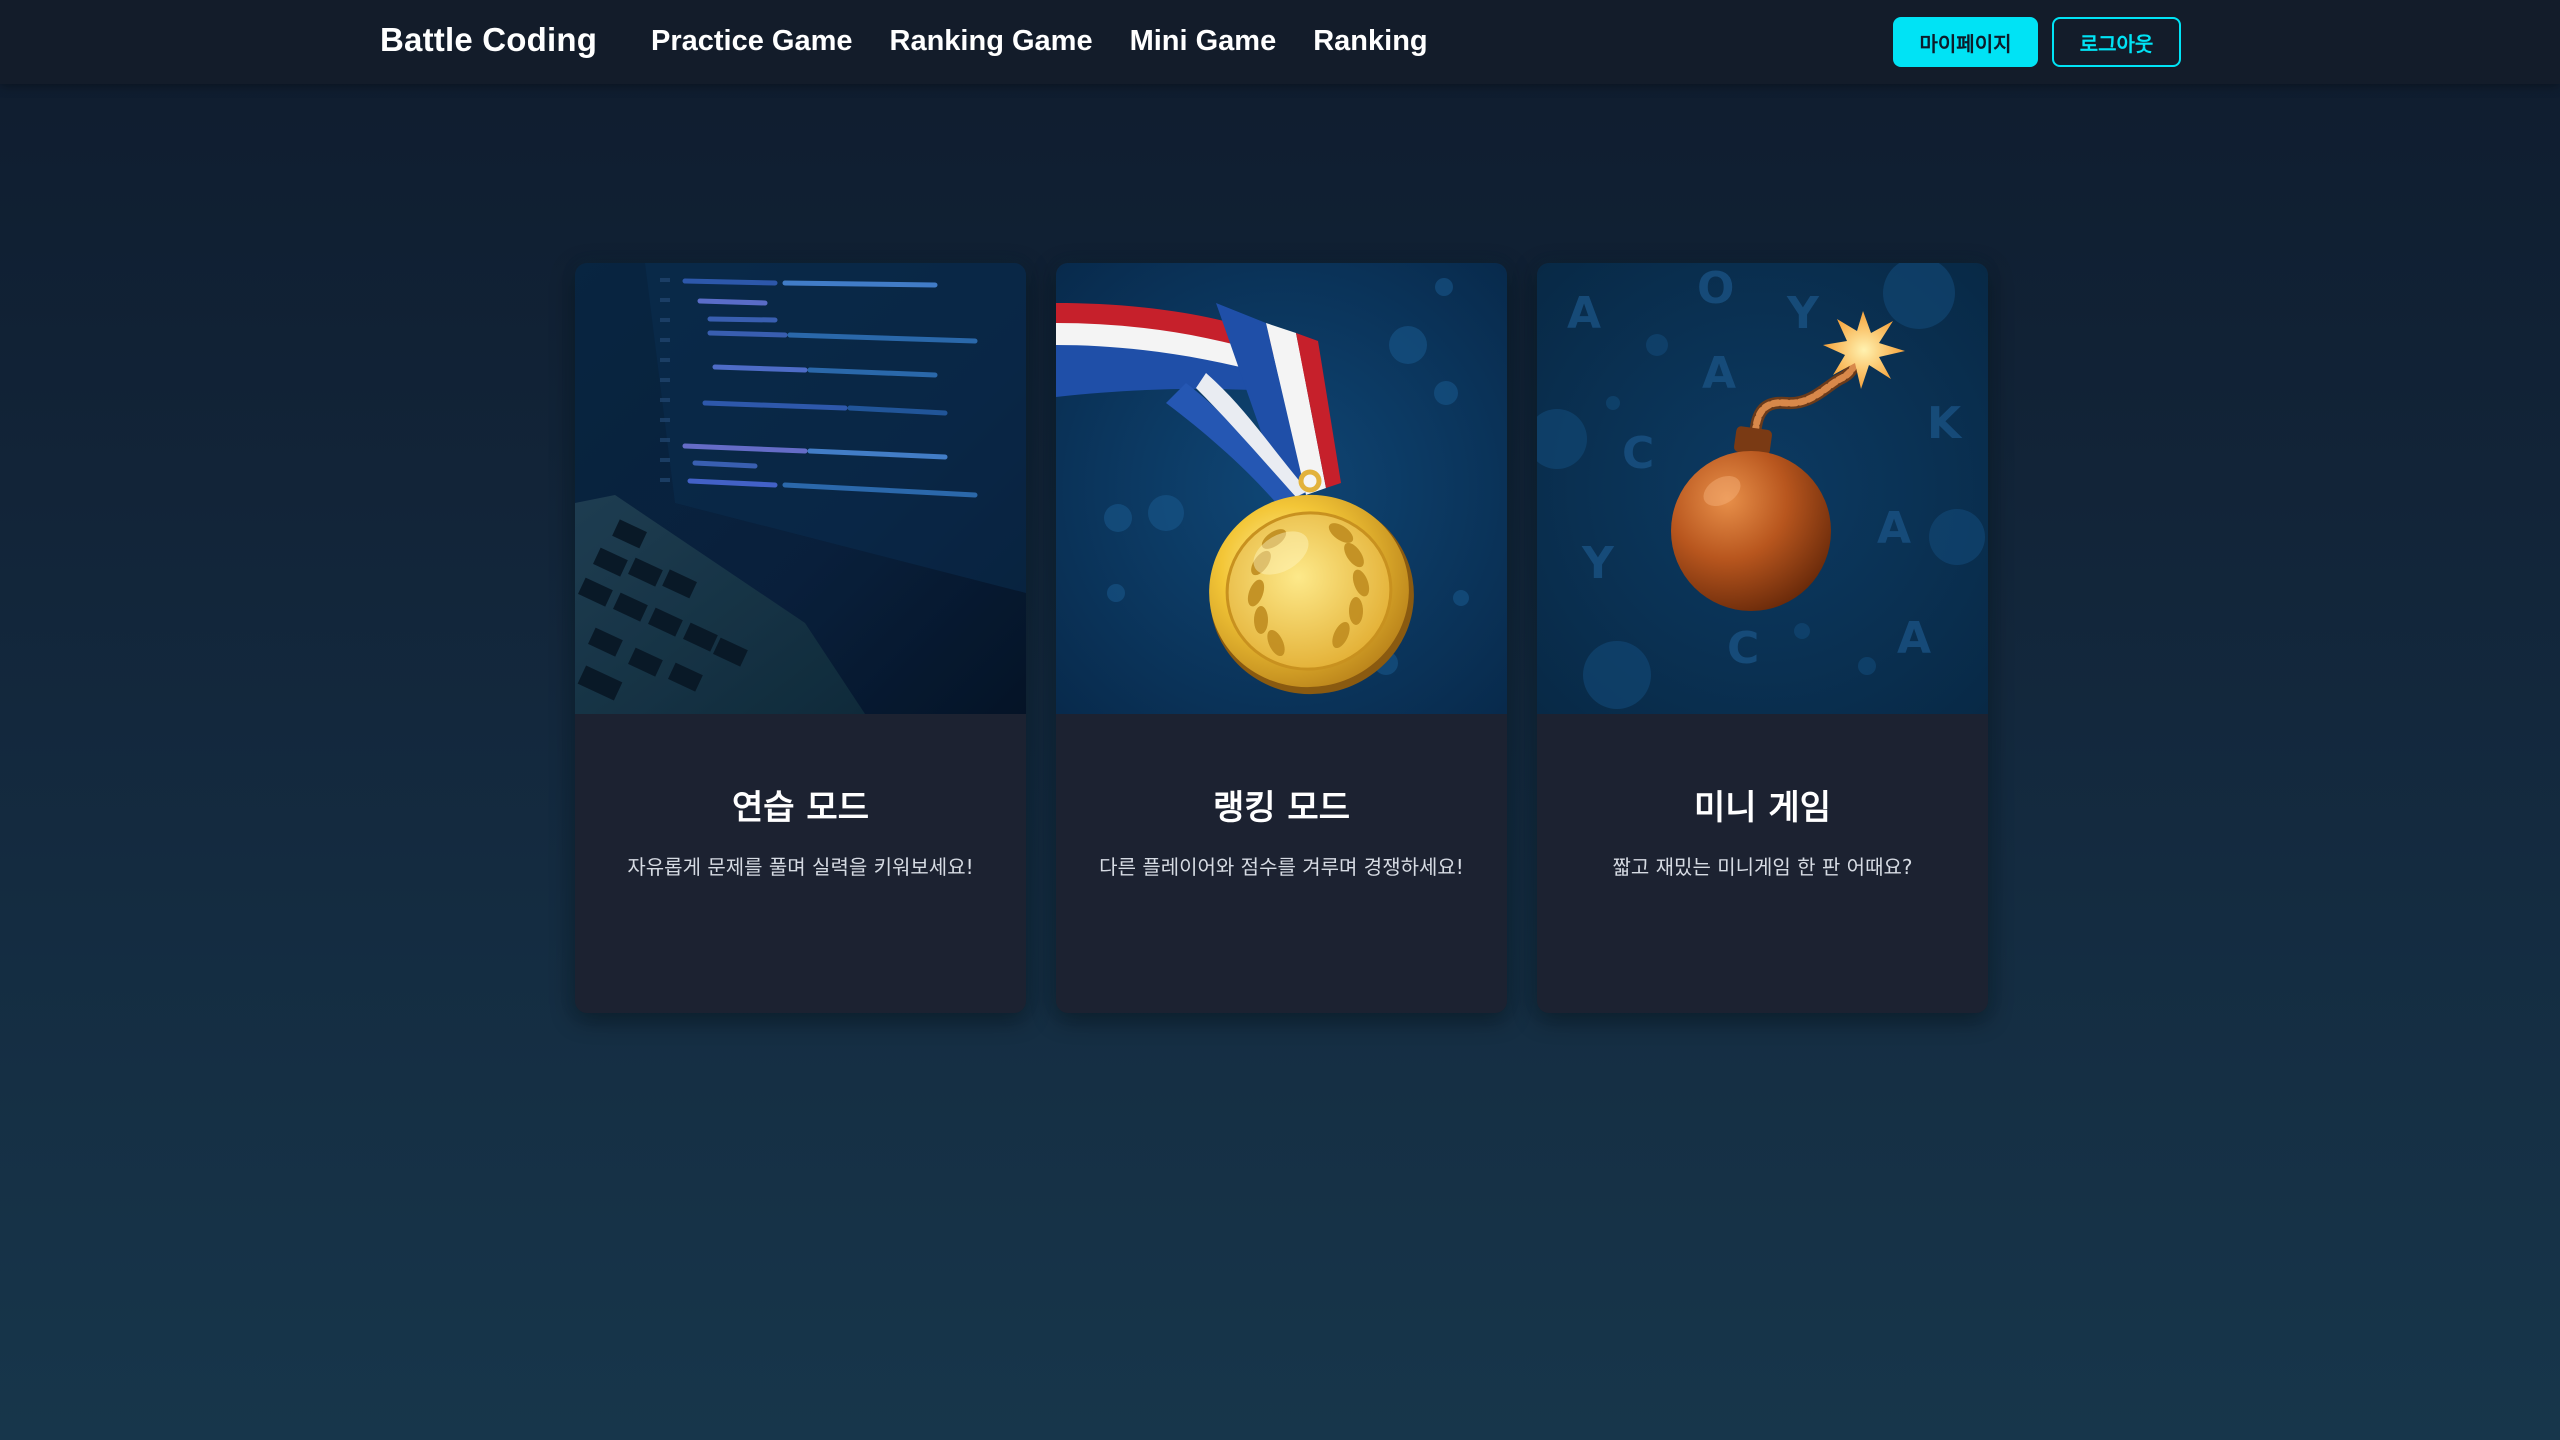  What do you see at coordinates (1762, 808) in the screenshot?
I see `card-title: 미니 게임` at bounding box center [1762, 808].